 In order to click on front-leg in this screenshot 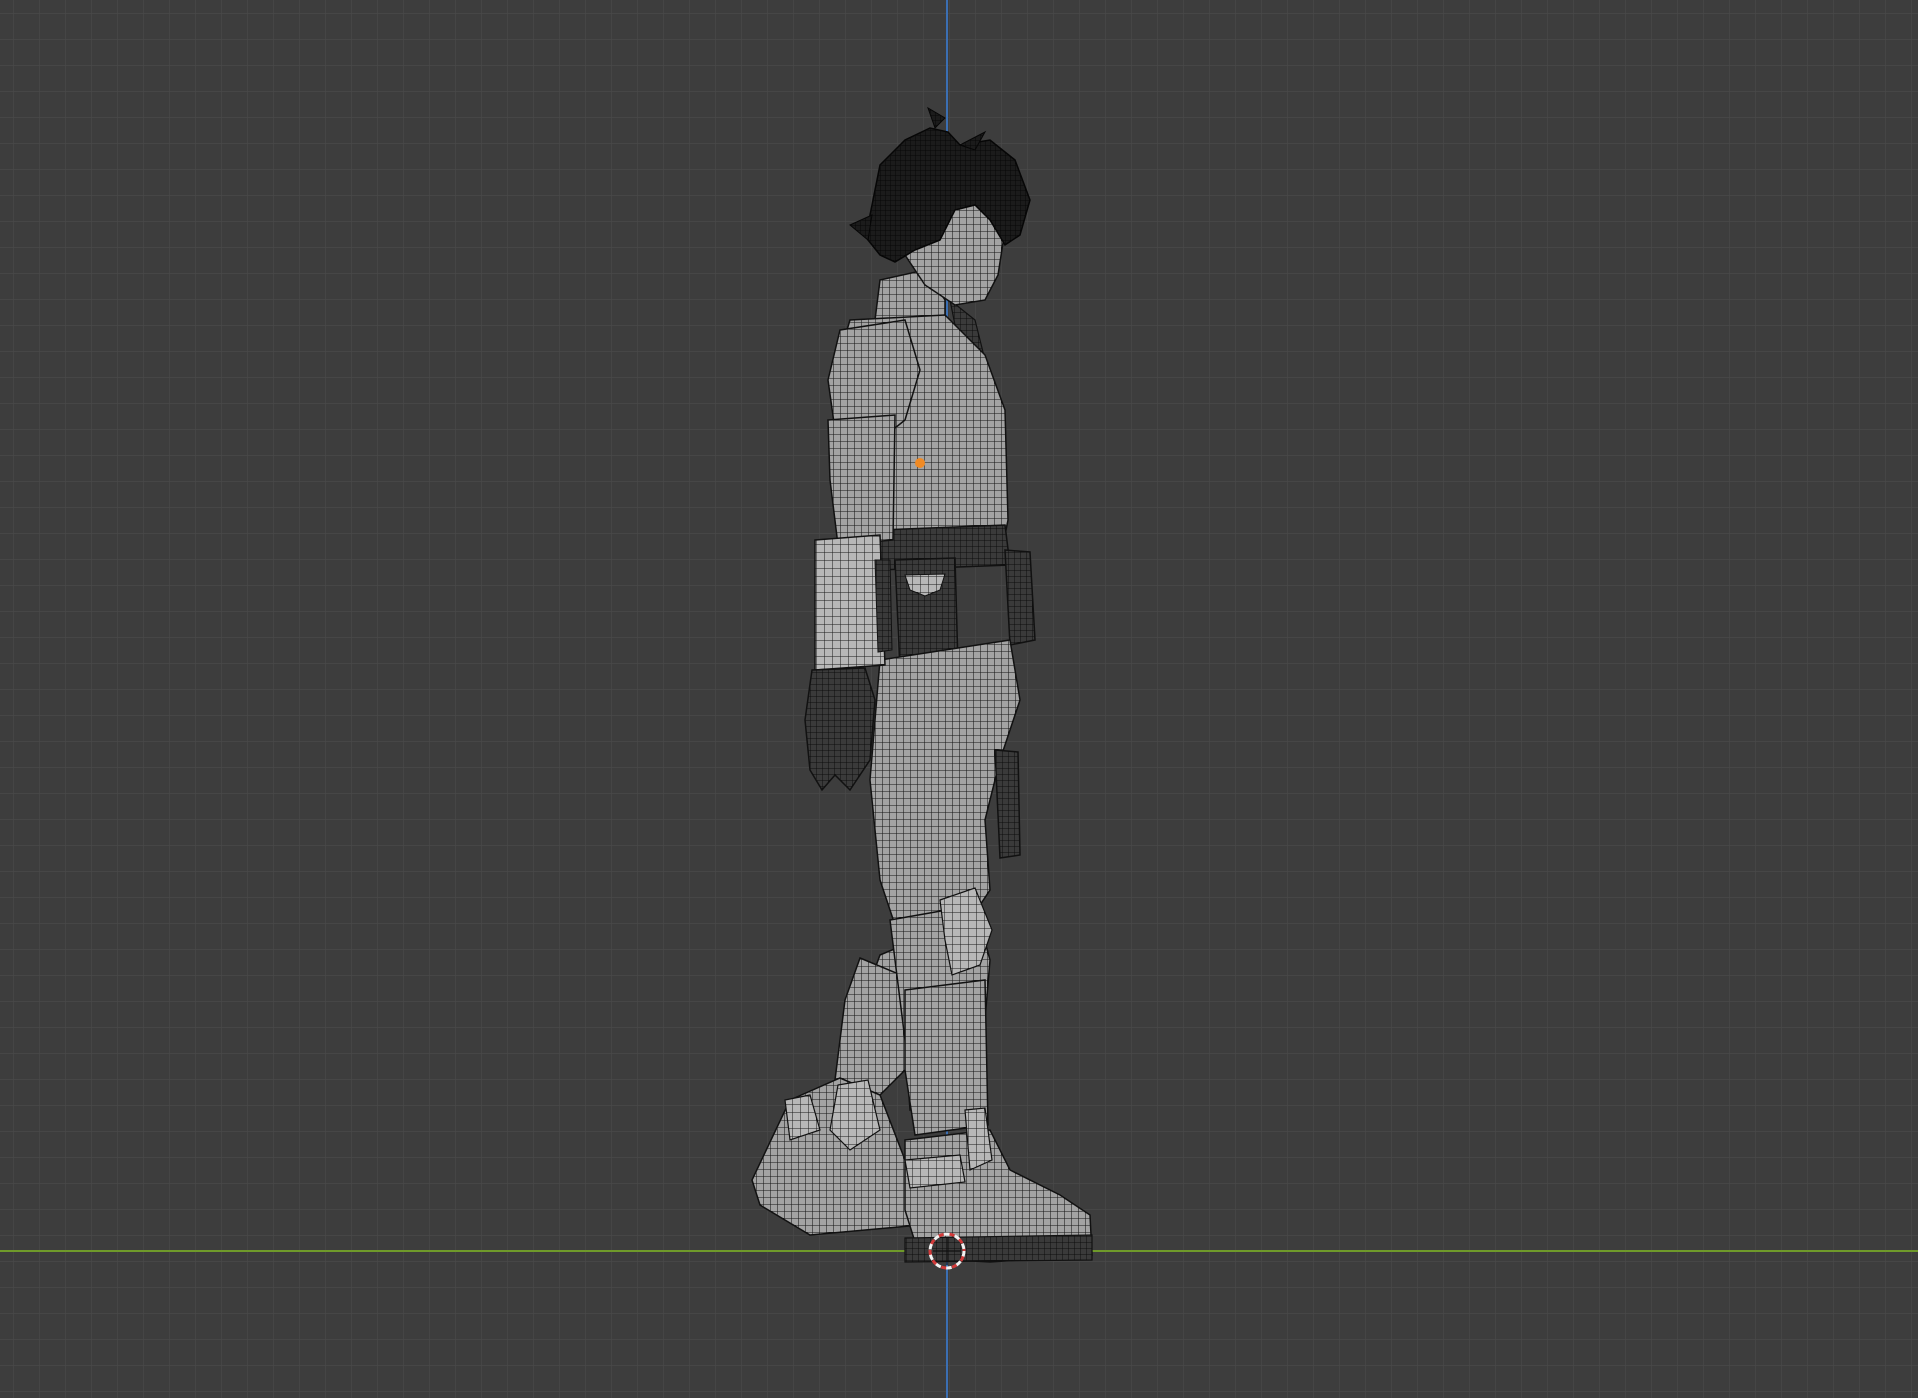, I will do `click(991, 1075)`.